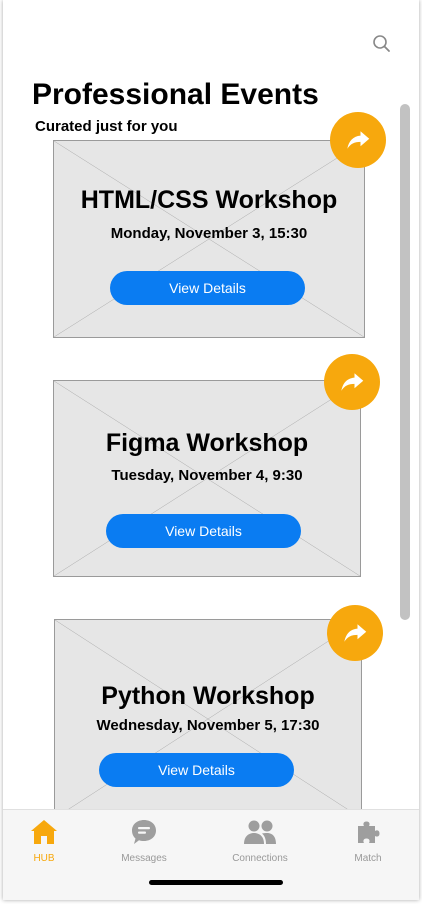 The image size is (422, 904). Describe the element at coordinates (106, 126) in the screenshot. I see `page-subtitle: Curated just for you` at that location.